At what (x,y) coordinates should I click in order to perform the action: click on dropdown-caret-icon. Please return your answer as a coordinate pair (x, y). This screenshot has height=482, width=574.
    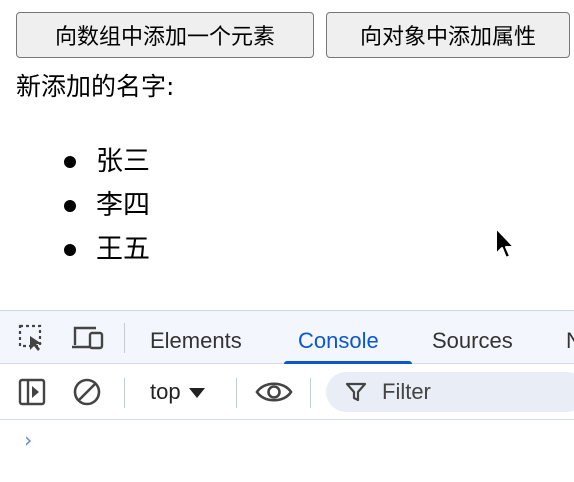
    Looking at the image, I should click on (196, 393).